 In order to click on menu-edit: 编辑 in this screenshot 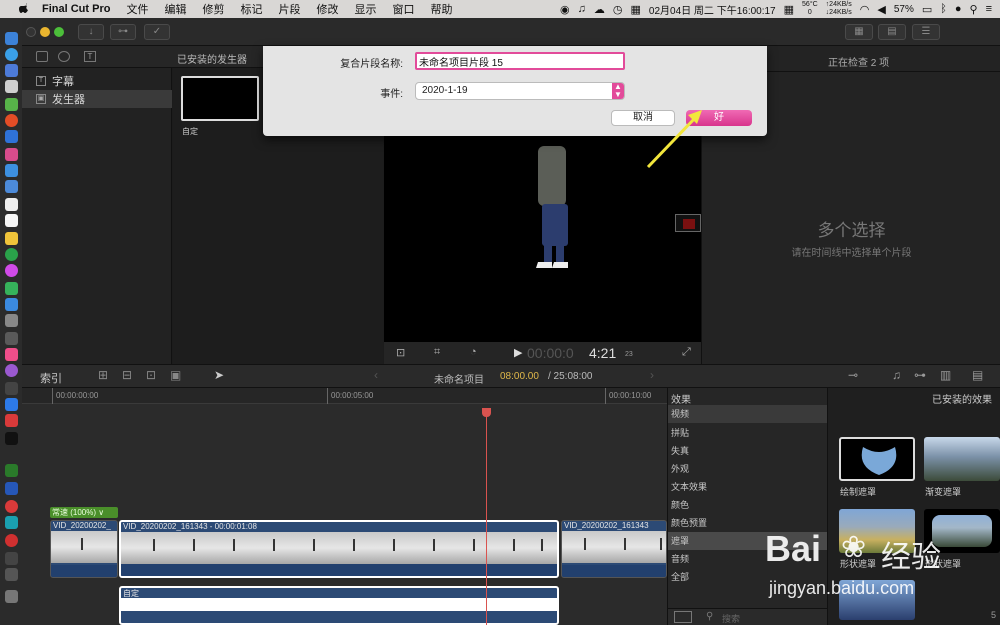, I will do `click(175, 9)`.